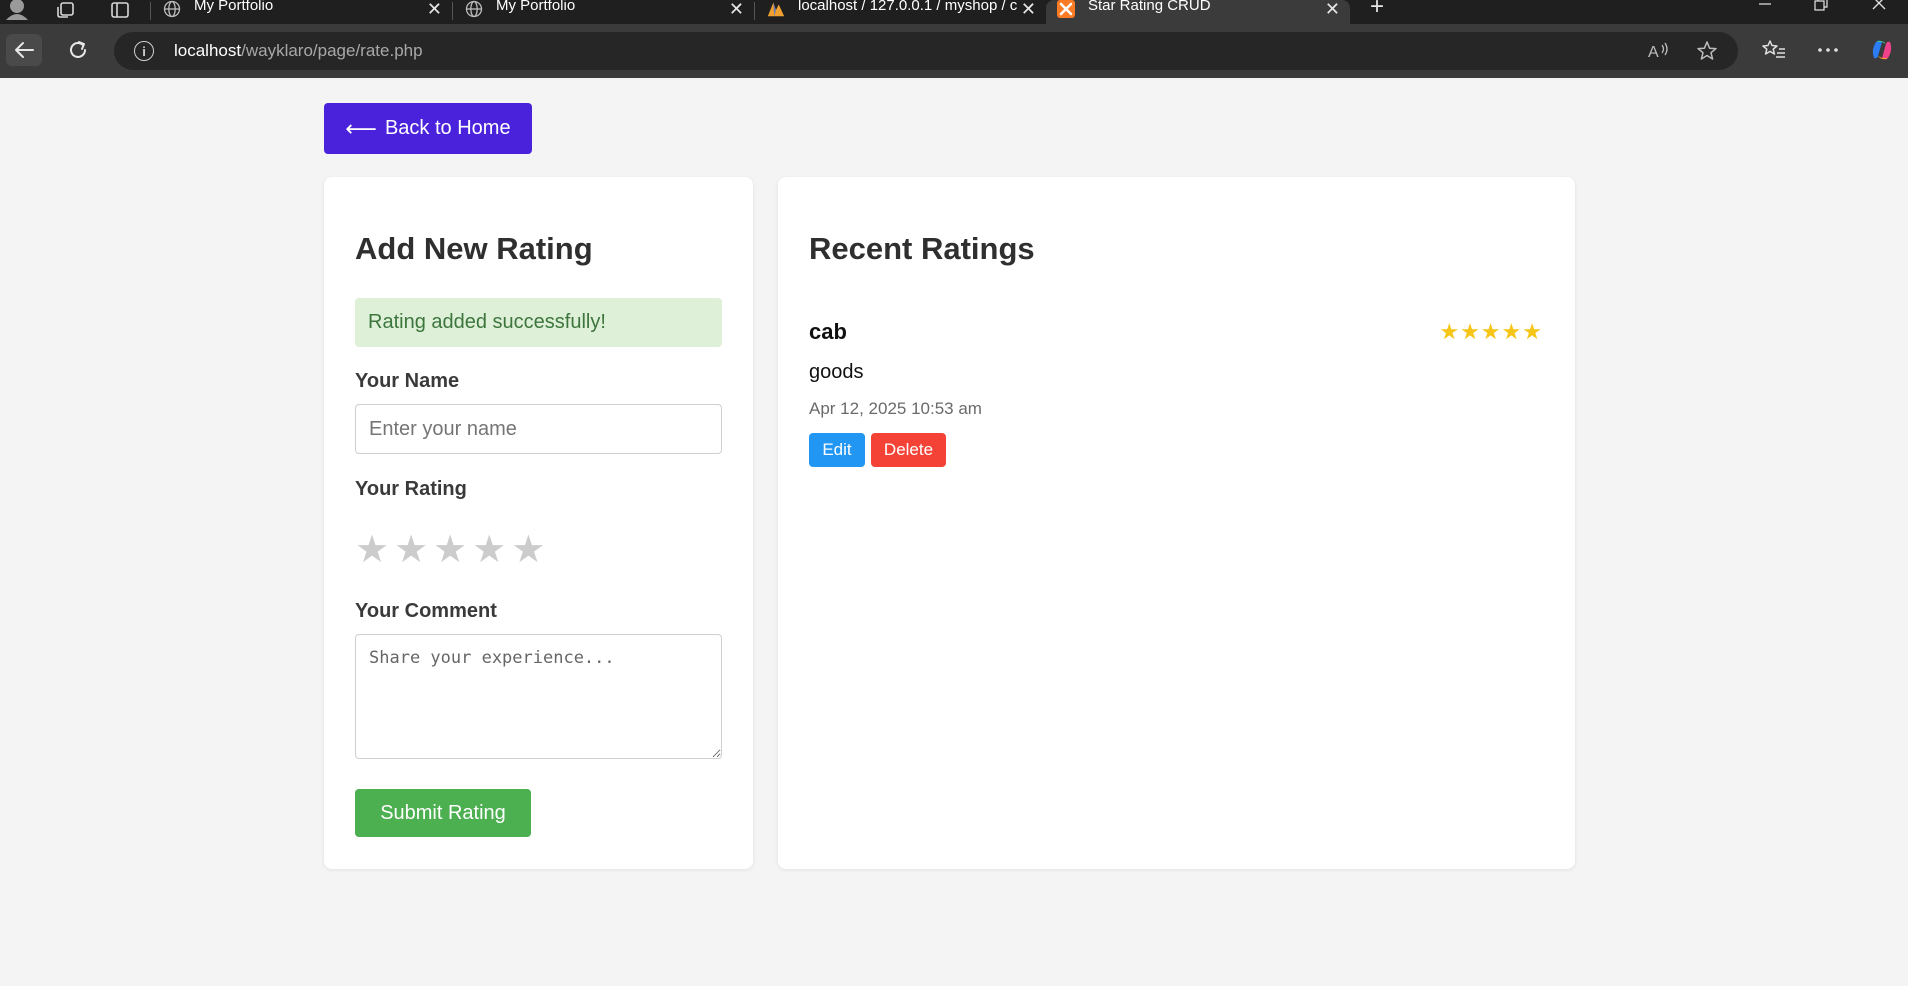 This screenshot has height=986, width=1908. I want to click on back-to-home-button: ⟵ Back to Home, so click(428, 128).